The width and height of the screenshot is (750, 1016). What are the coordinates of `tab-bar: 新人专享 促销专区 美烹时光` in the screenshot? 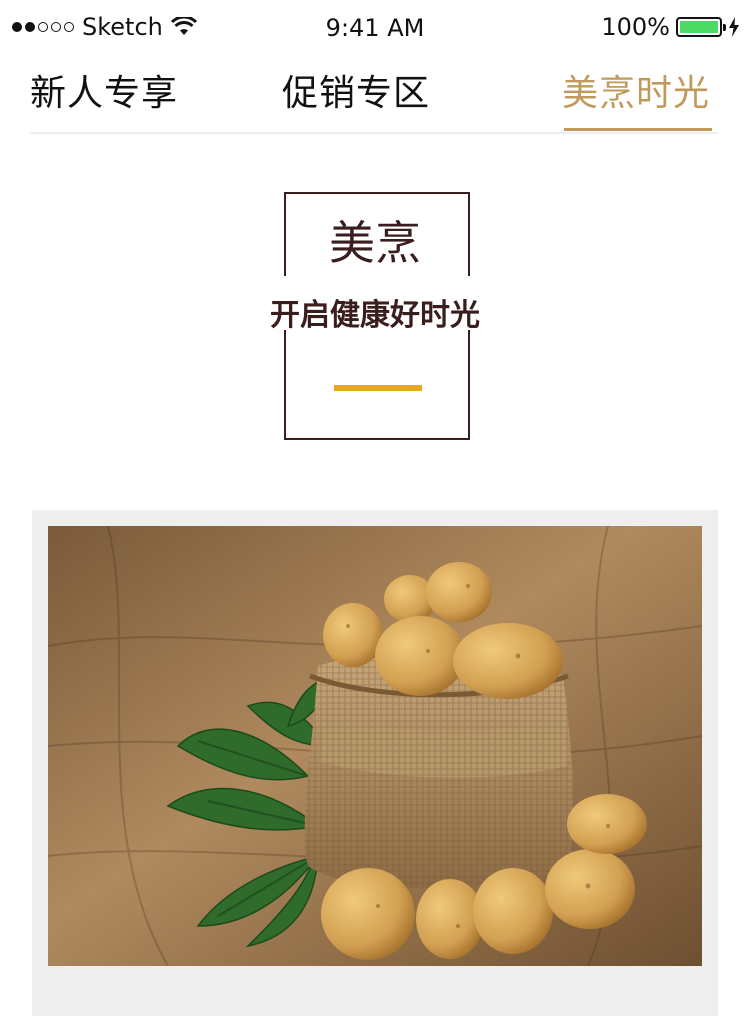 It's located at (374, 95).